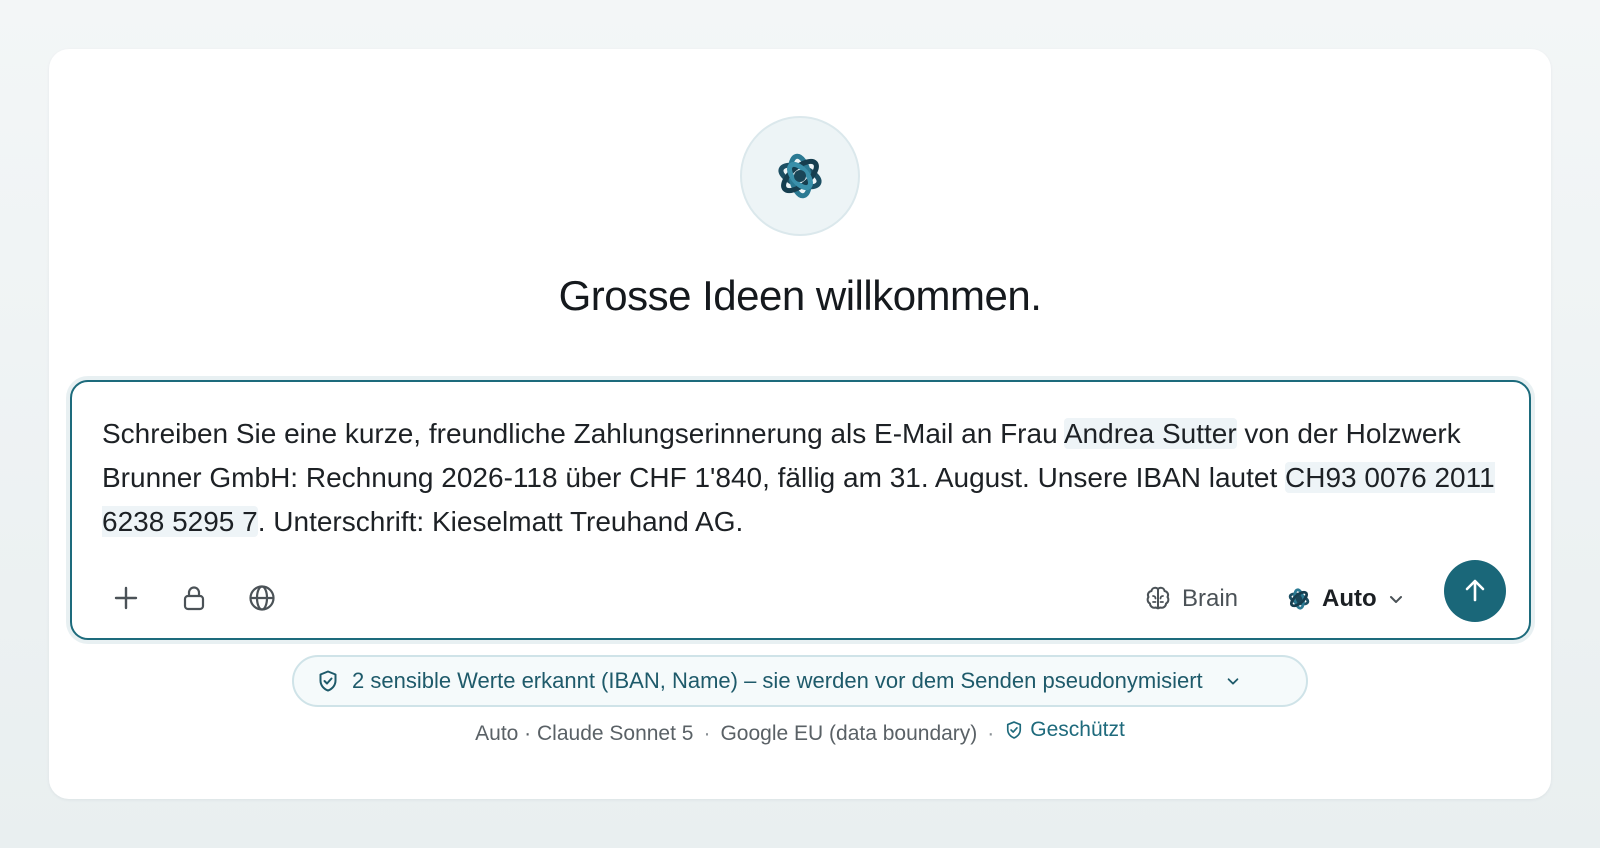 Image resolution: width=1600 pixels, height=848 pixels. I want to click on model-selector: Auto, so click(1345, 599).